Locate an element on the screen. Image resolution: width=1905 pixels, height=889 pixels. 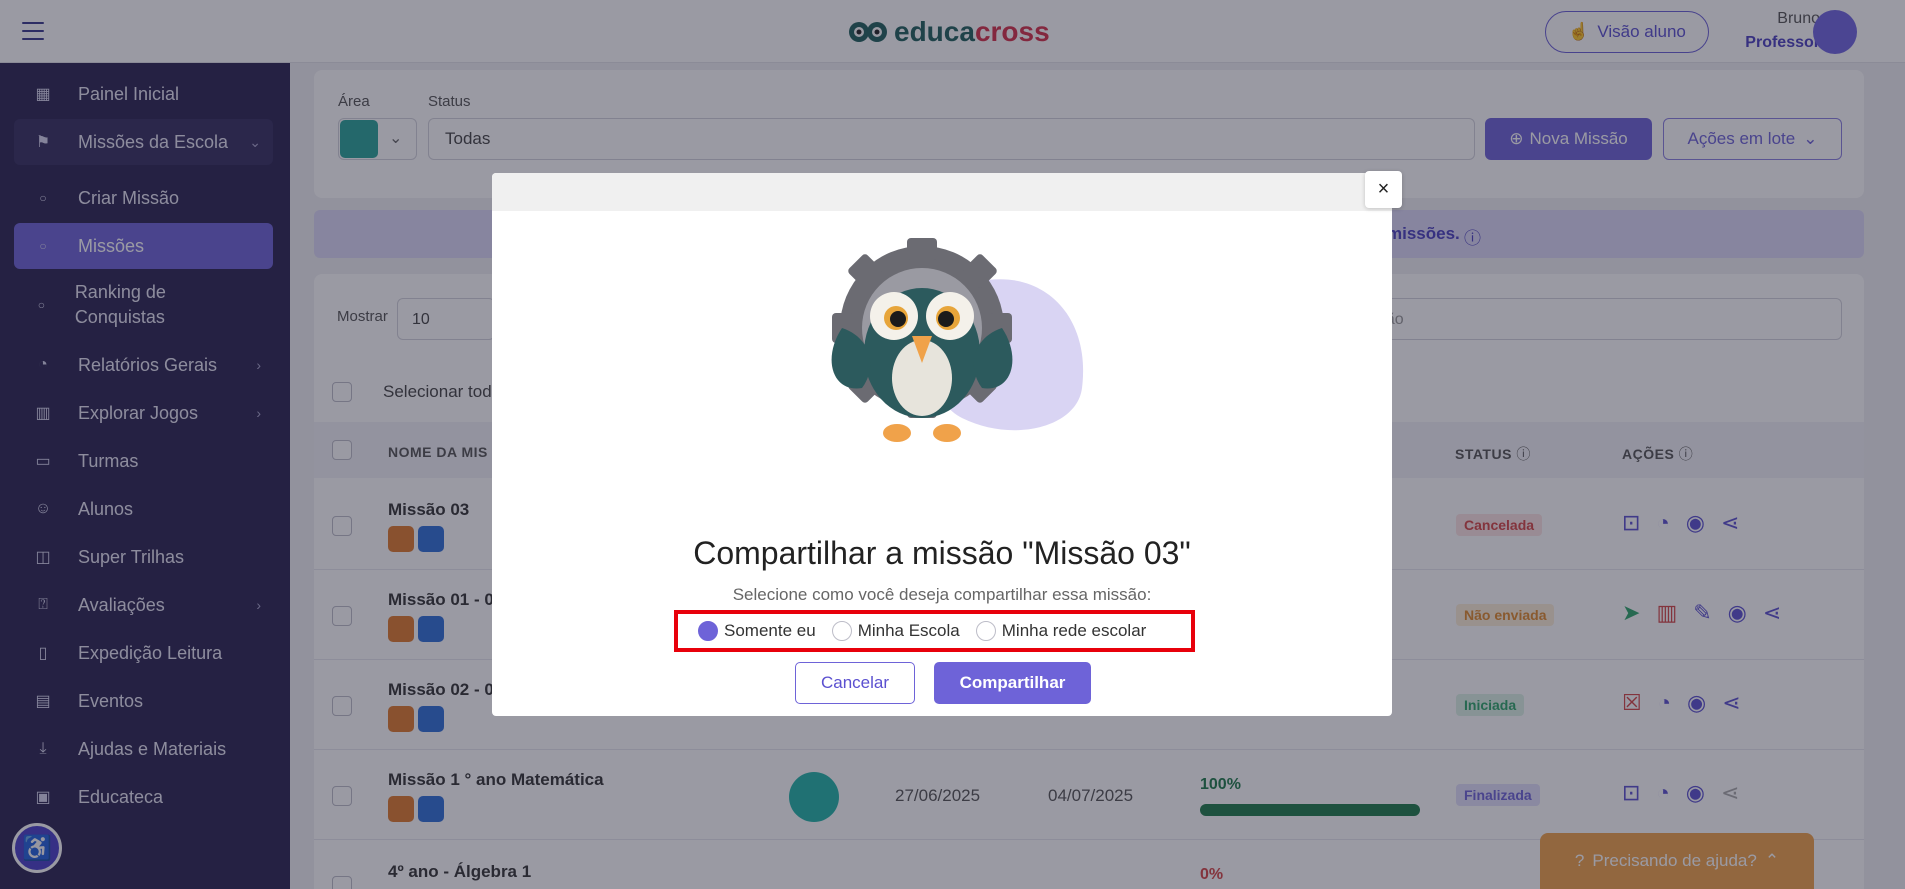
radio-only-me: Somente eu is located at coordinates (757, 631).